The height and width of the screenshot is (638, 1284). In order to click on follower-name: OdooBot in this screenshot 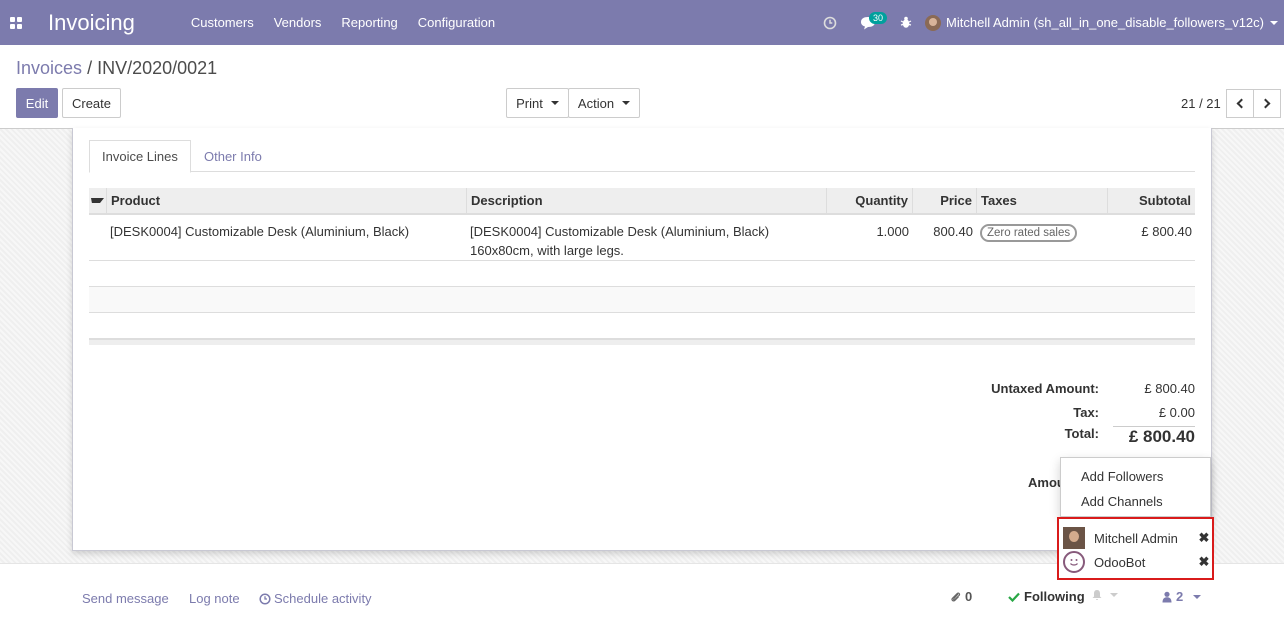, I will do `click(1146, 562)`.